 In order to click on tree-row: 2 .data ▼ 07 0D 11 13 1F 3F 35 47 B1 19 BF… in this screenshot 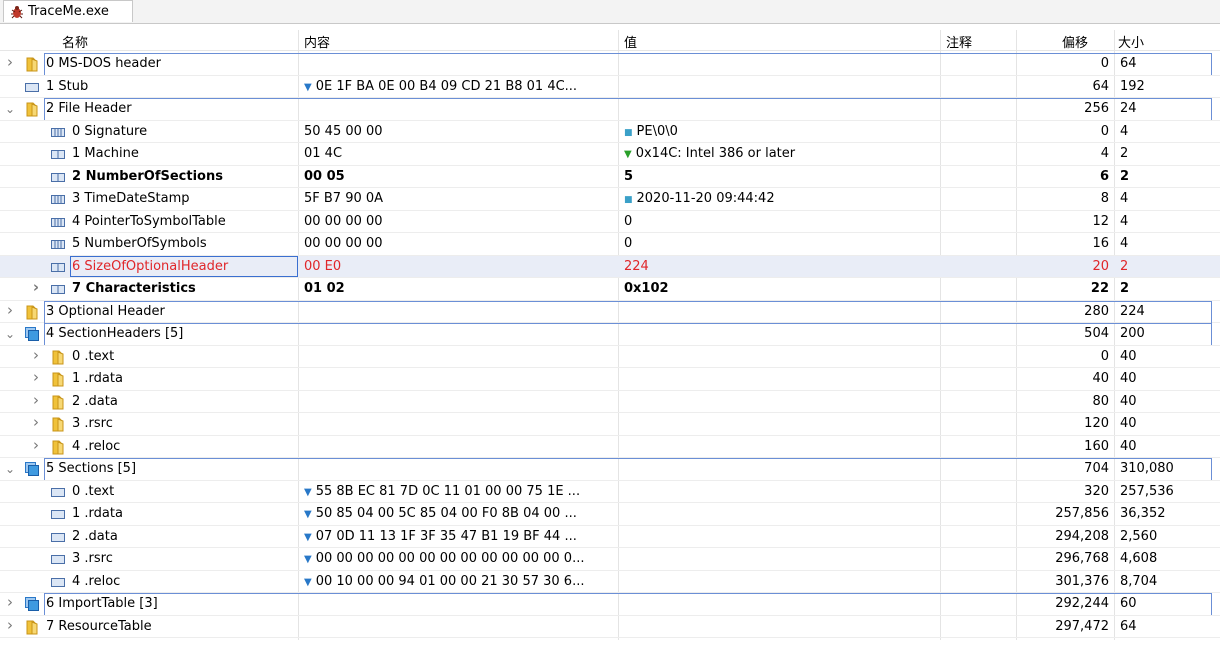, I will do `click(610, 537)`.